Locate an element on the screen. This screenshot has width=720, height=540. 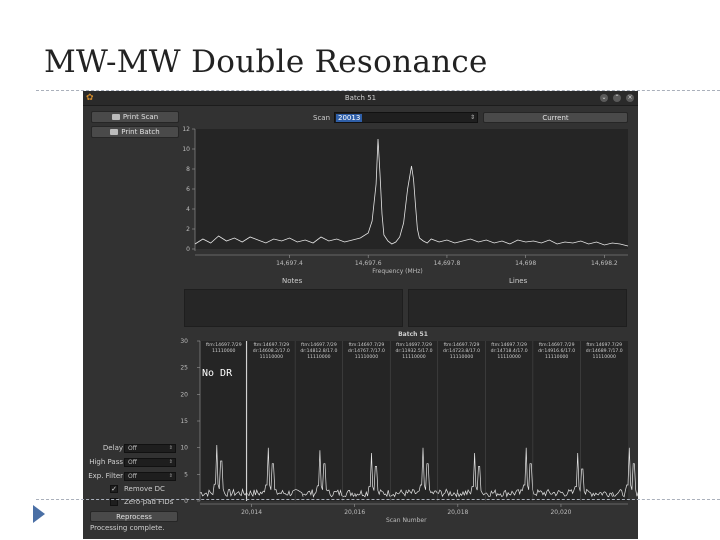
batch-segment-label-line2: 11110000 is located at coordinates (223, 351).